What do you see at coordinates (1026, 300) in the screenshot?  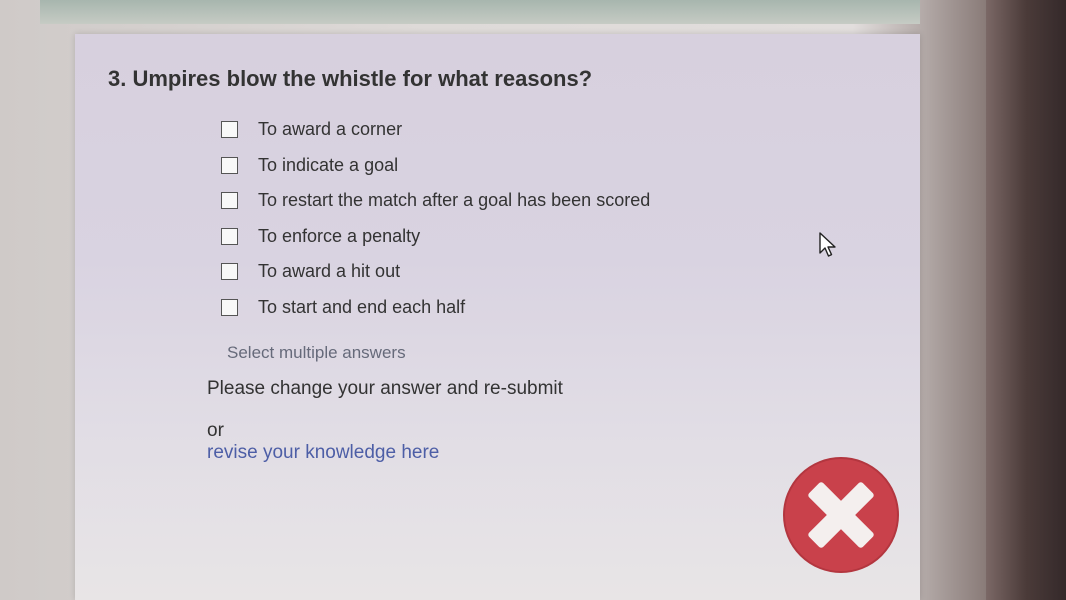 I see `monitor-bezel` at bounding box center [1026, 300].